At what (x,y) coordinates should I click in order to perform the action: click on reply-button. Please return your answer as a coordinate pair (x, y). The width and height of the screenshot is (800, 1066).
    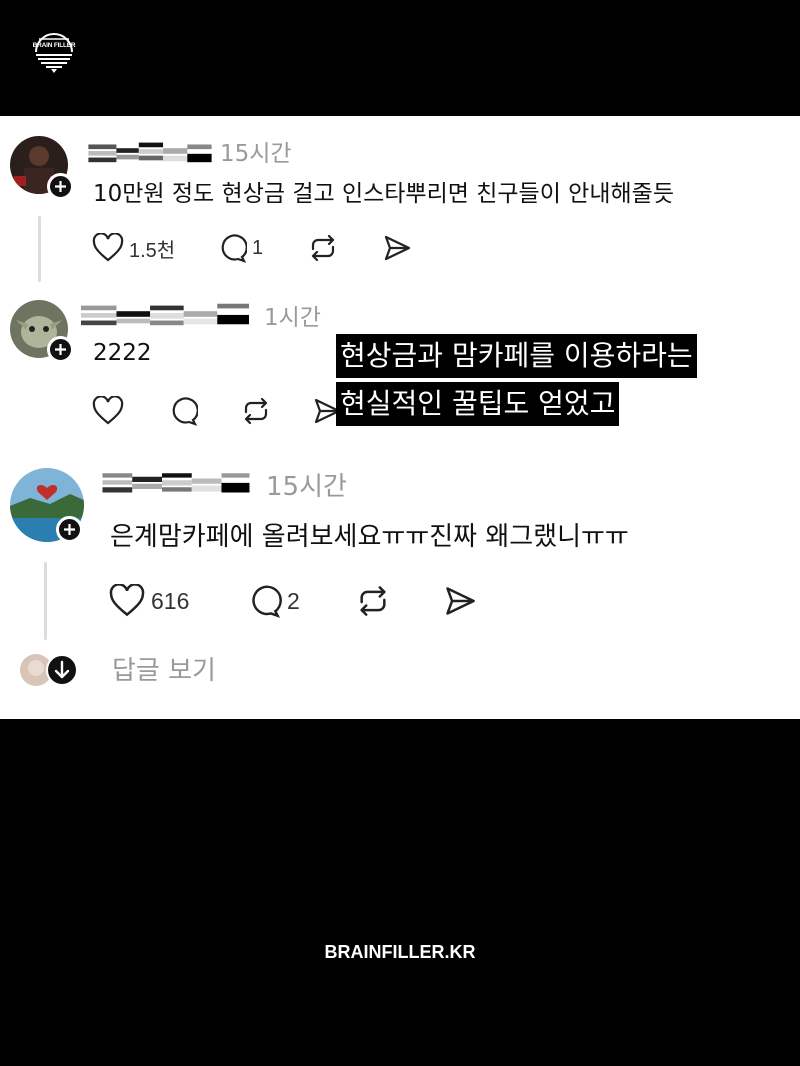
    Looking at the image, I should click on (183, 411).